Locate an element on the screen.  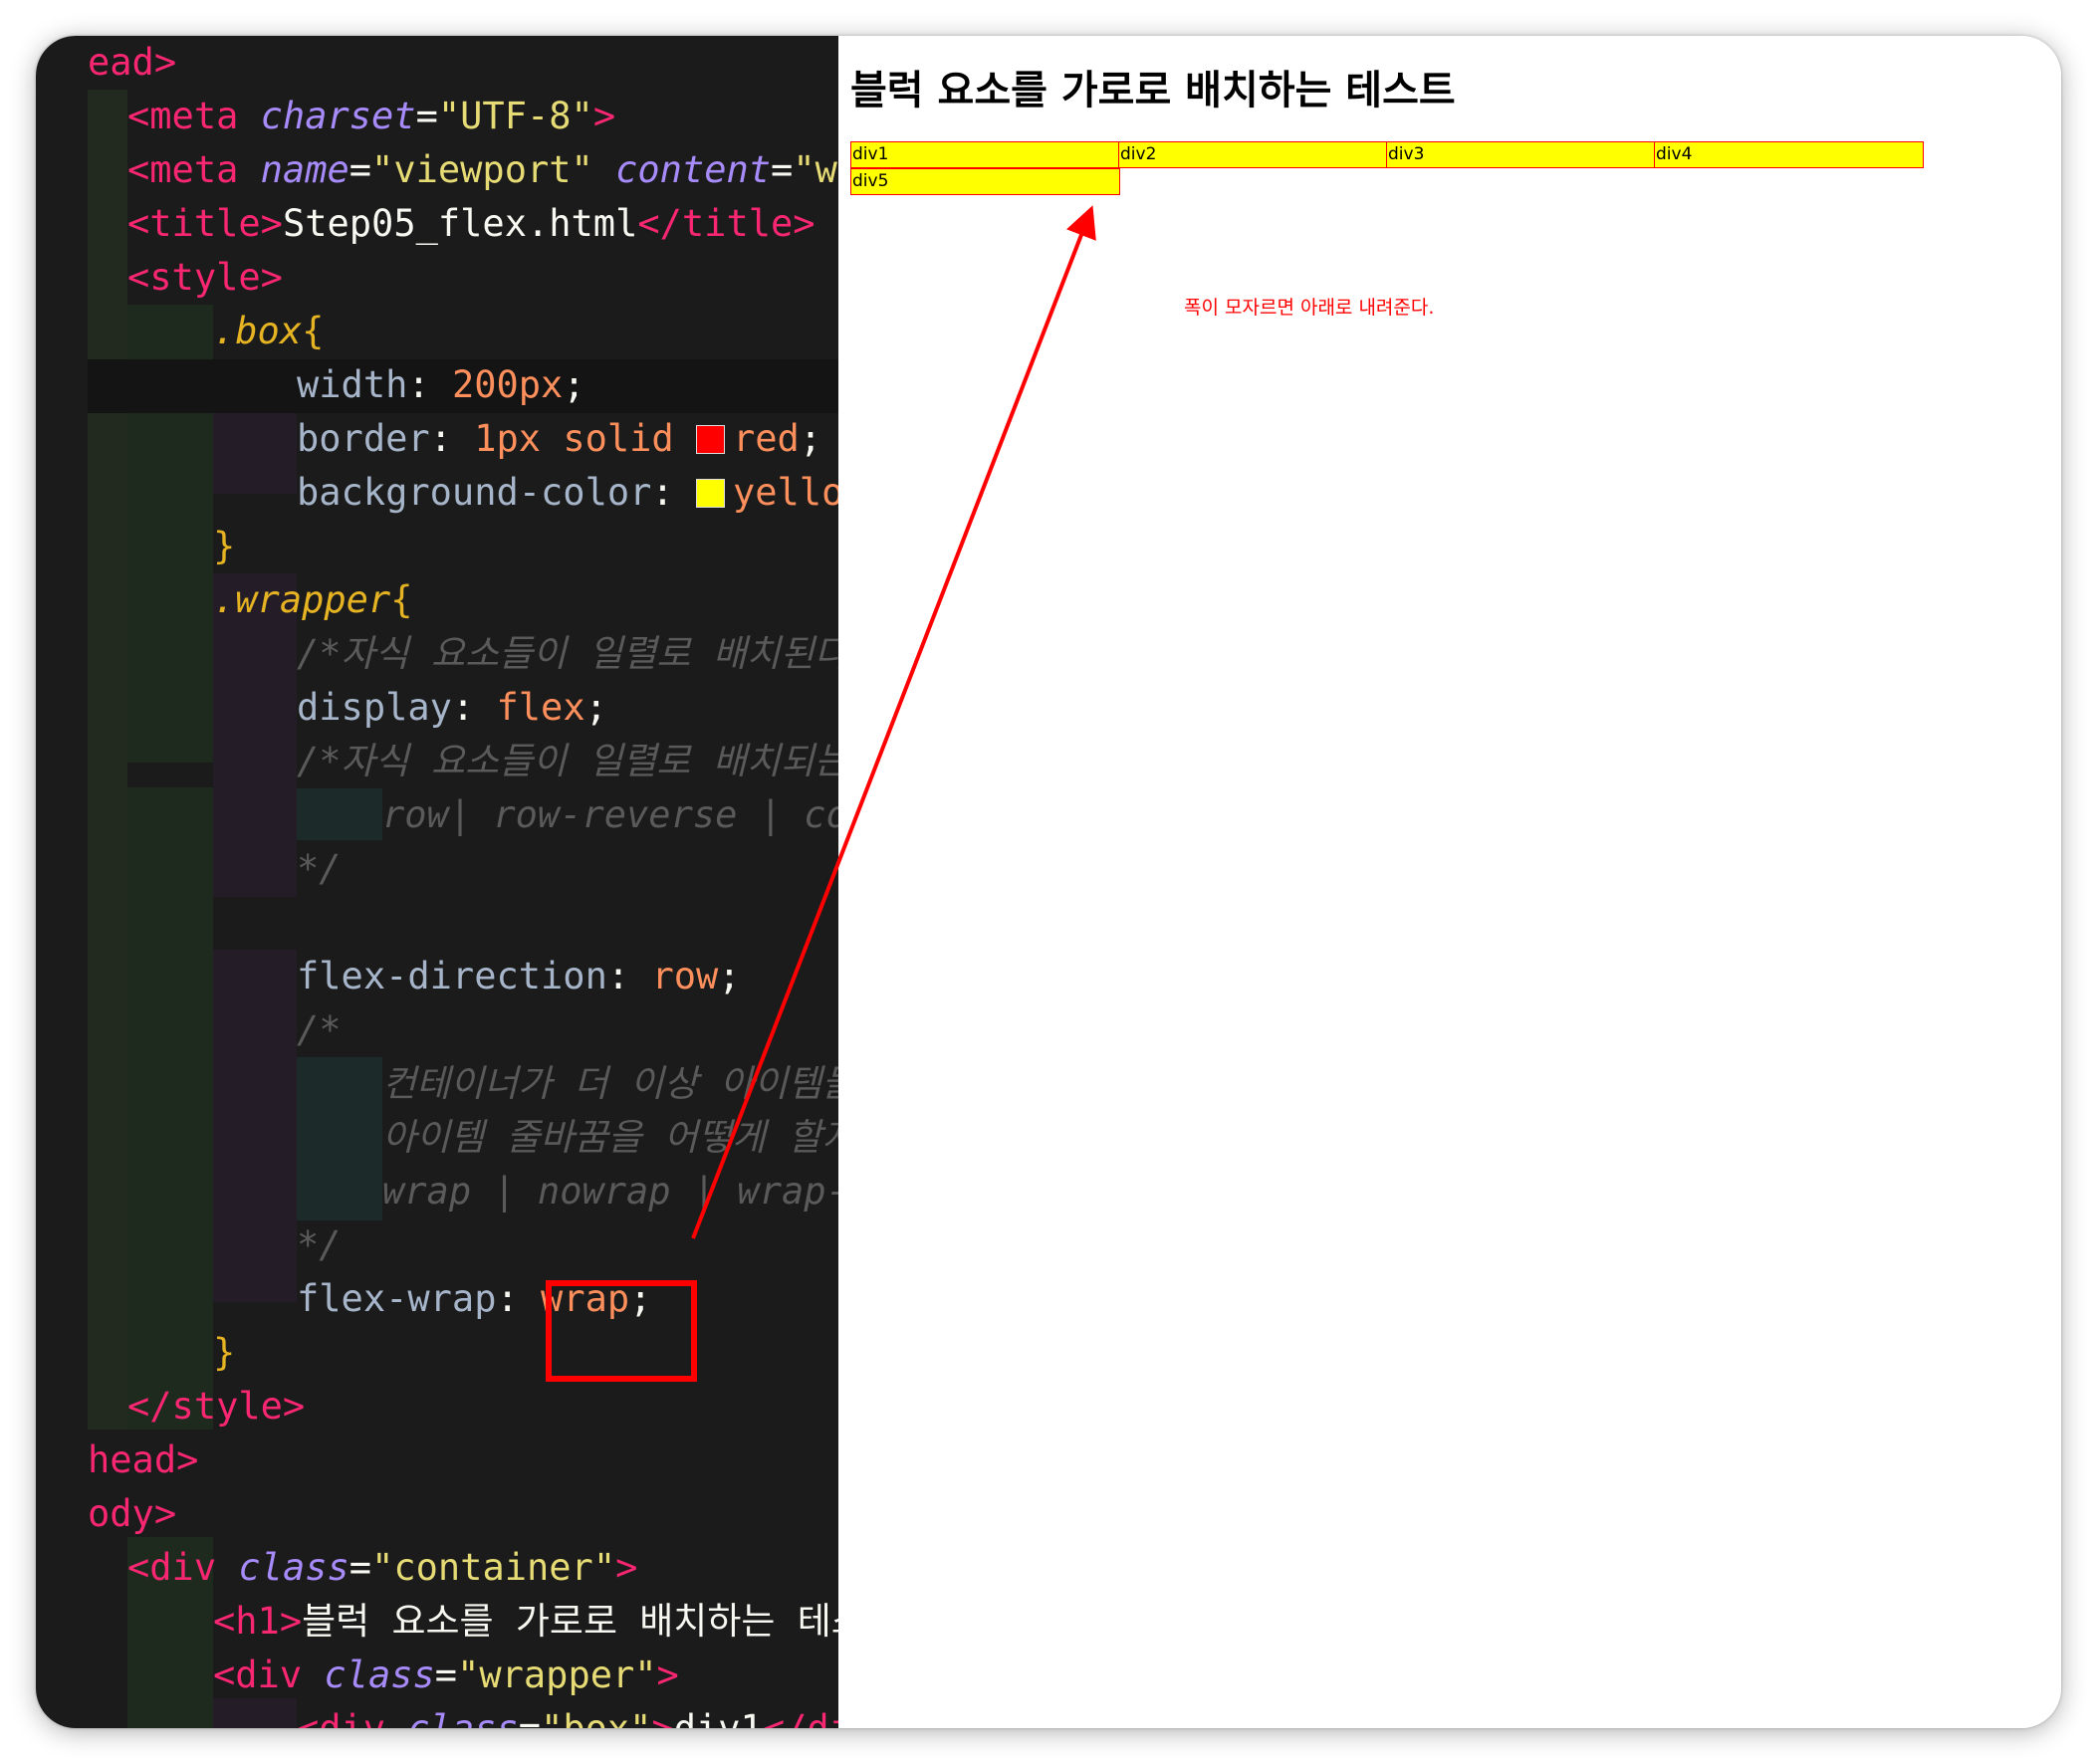
annotation-arrow is located at coordinates (893, 722).